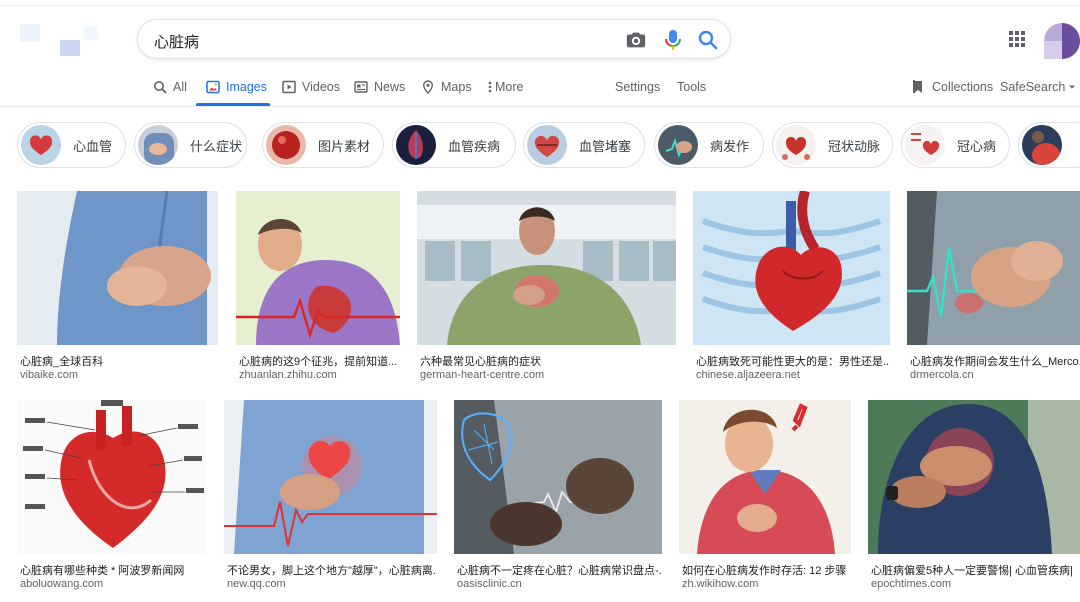  Describe the element at coordinates (709, 145) in the screenshot. I see `chip-item: 病发作` at that location.